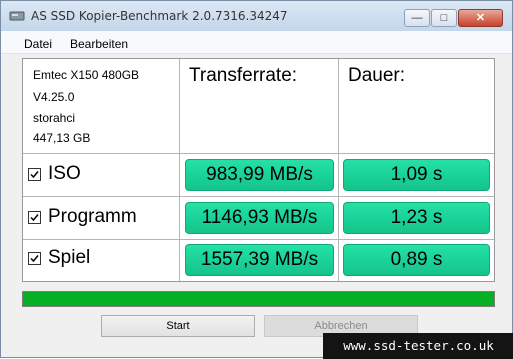 The image size is (513, 359). Describe the element at coordinates (259, 175) in the screenshot. I see `iso-rate-value: 983,99 MB/s` at that location.